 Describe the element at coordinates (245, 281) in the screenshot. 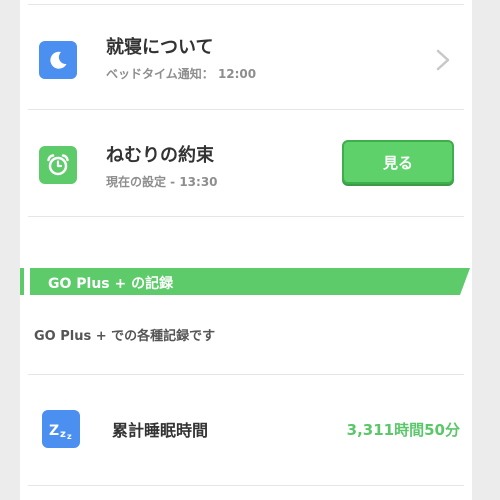

I see `section-header: GO Plus + の記録` at that location.